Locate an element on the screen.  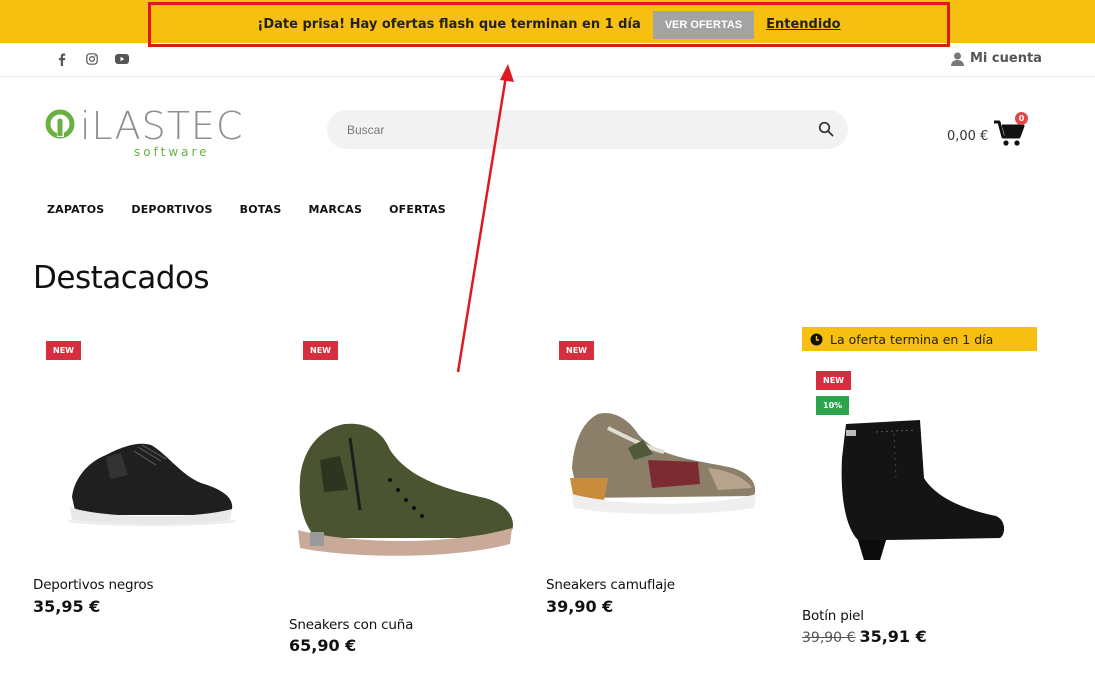
youtube-icon is located at coordinates (122, 59).